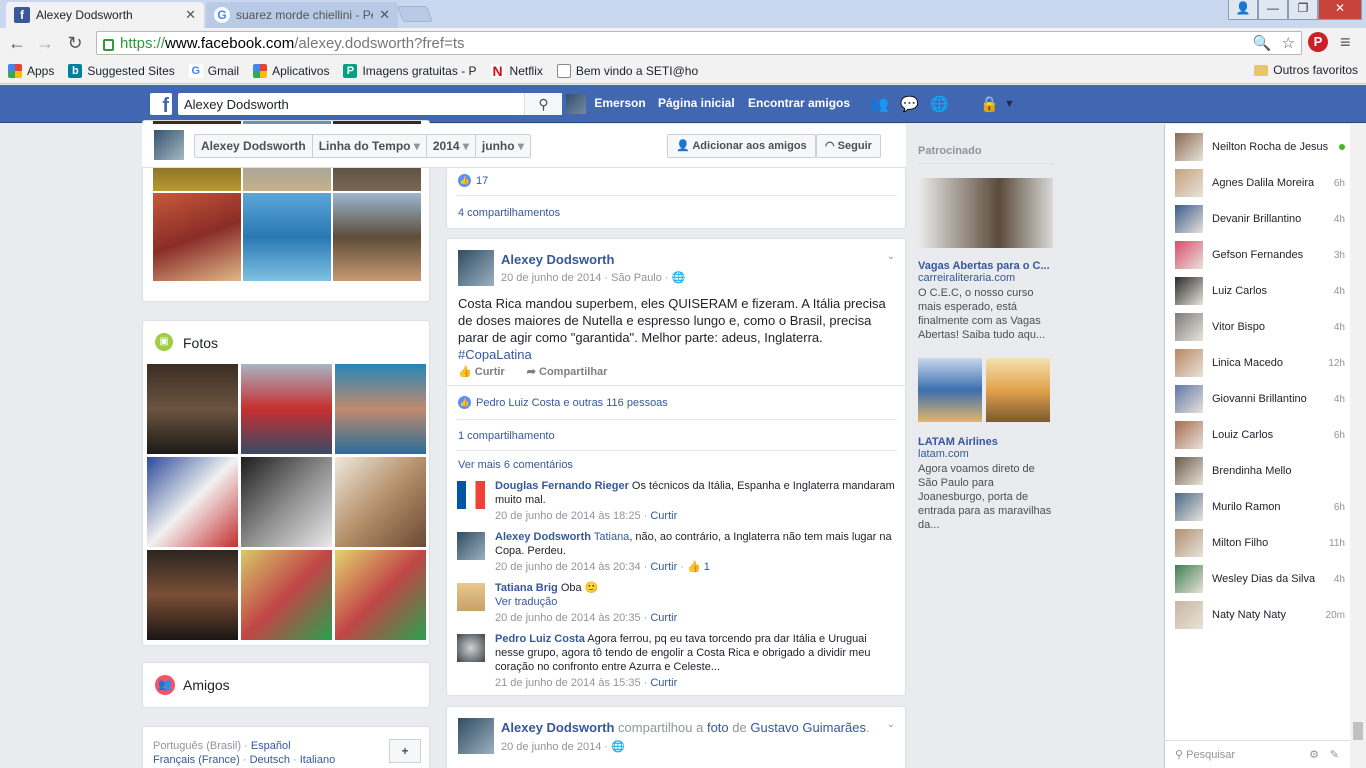 The width and height of the screenshot is (1366, 768). What do you see at coordinates (526, 602) in the screenshot?
I see `see-translation-link: Ver tradução` at bounding box center [526, 602].